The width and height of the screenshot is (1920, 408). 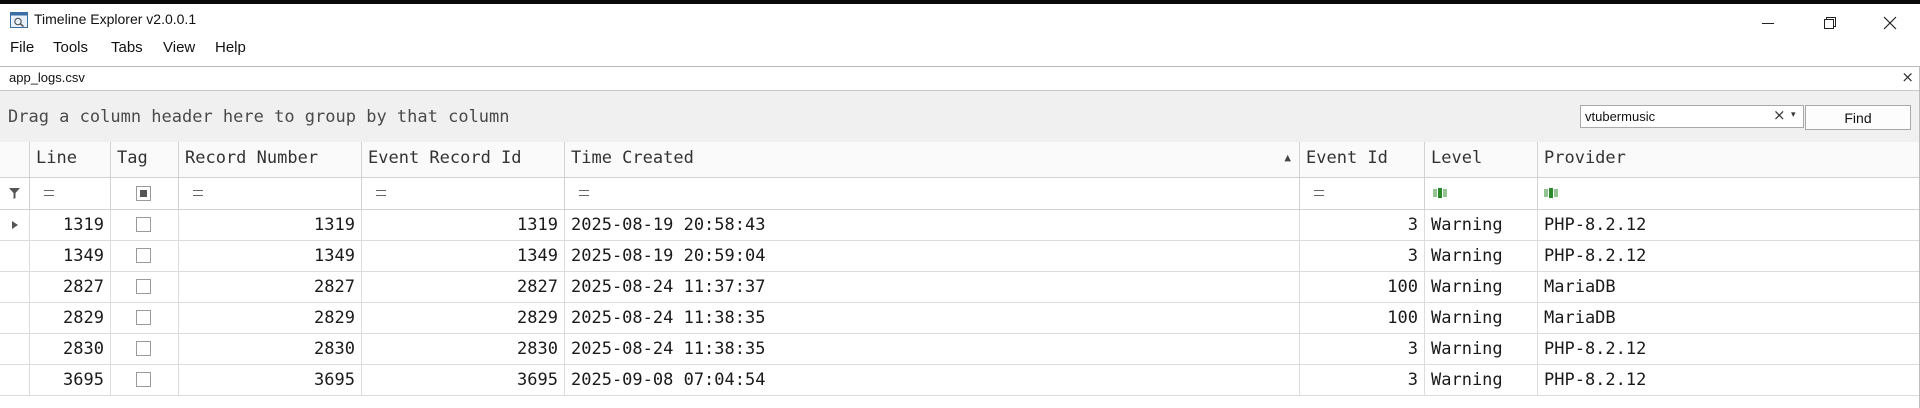 What do you see at coordinates (1362, 159) in the screenshot?
I see `column-header-event-id: Event Id` at bounding box center [1362, 159].